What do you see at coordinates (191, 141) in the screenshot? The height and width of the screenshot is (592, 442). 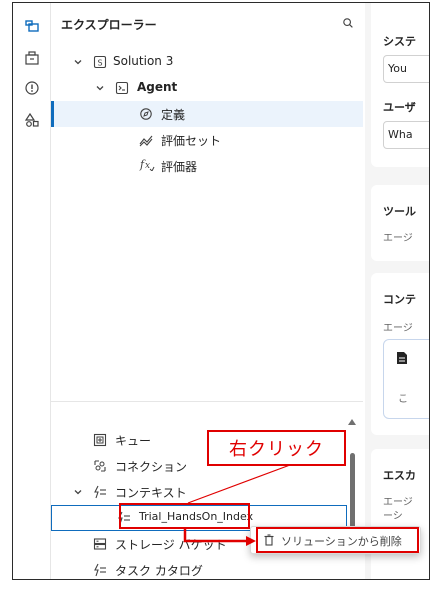 I see `tree-item-label: 評価セット` at bounding box center [191, 141].